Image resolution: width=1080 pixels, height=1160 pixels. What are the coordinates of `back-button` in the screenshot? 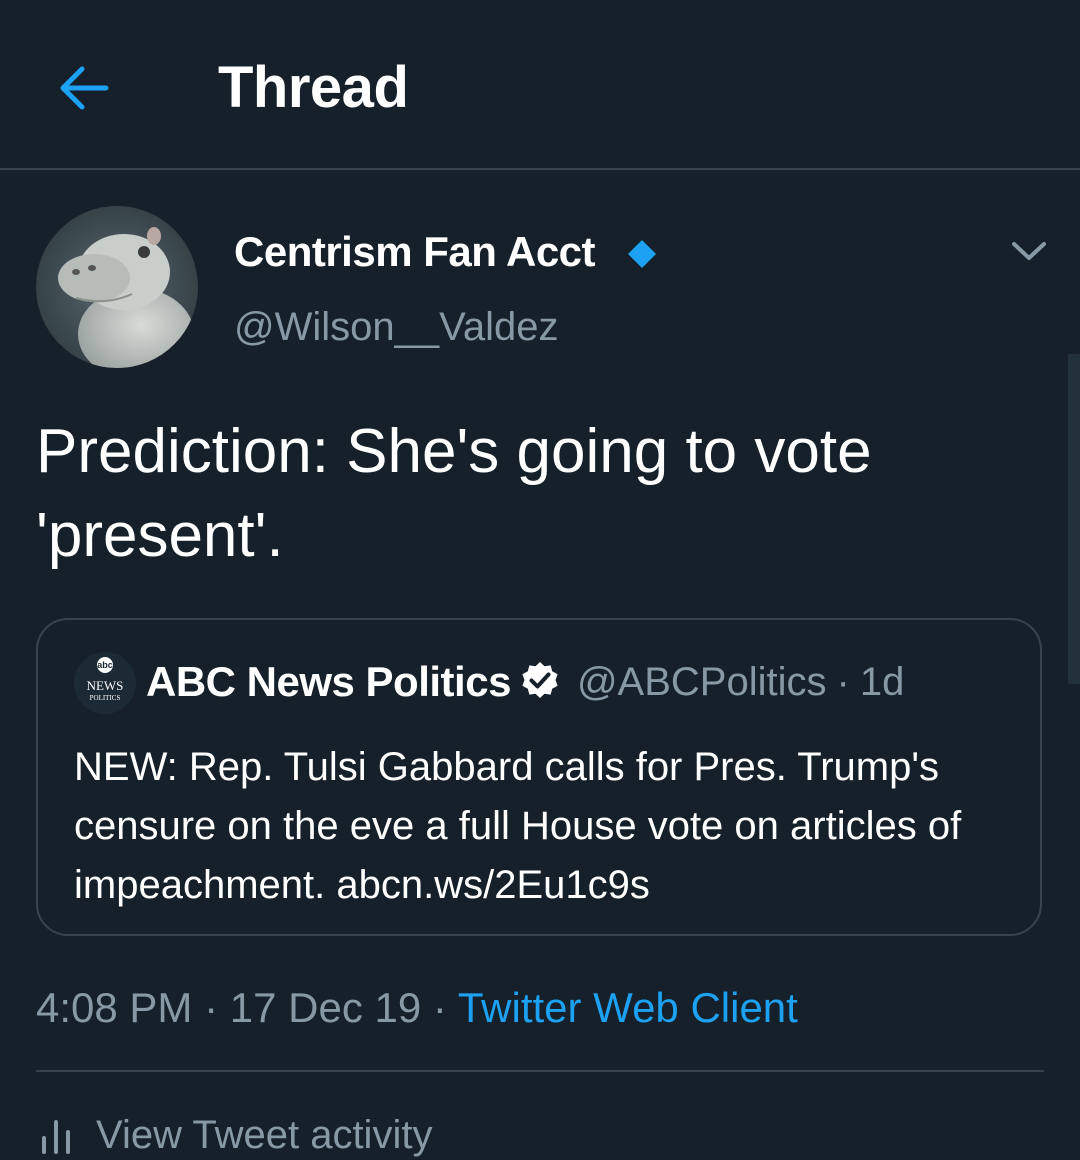 It's located at (84, 88).